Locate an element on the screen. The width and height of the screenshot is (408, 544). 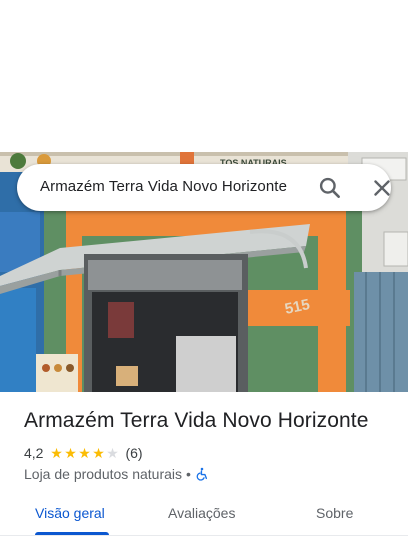
star-rating: ★ ★ ★ ★ ★ is located at coordinates (84, 453).